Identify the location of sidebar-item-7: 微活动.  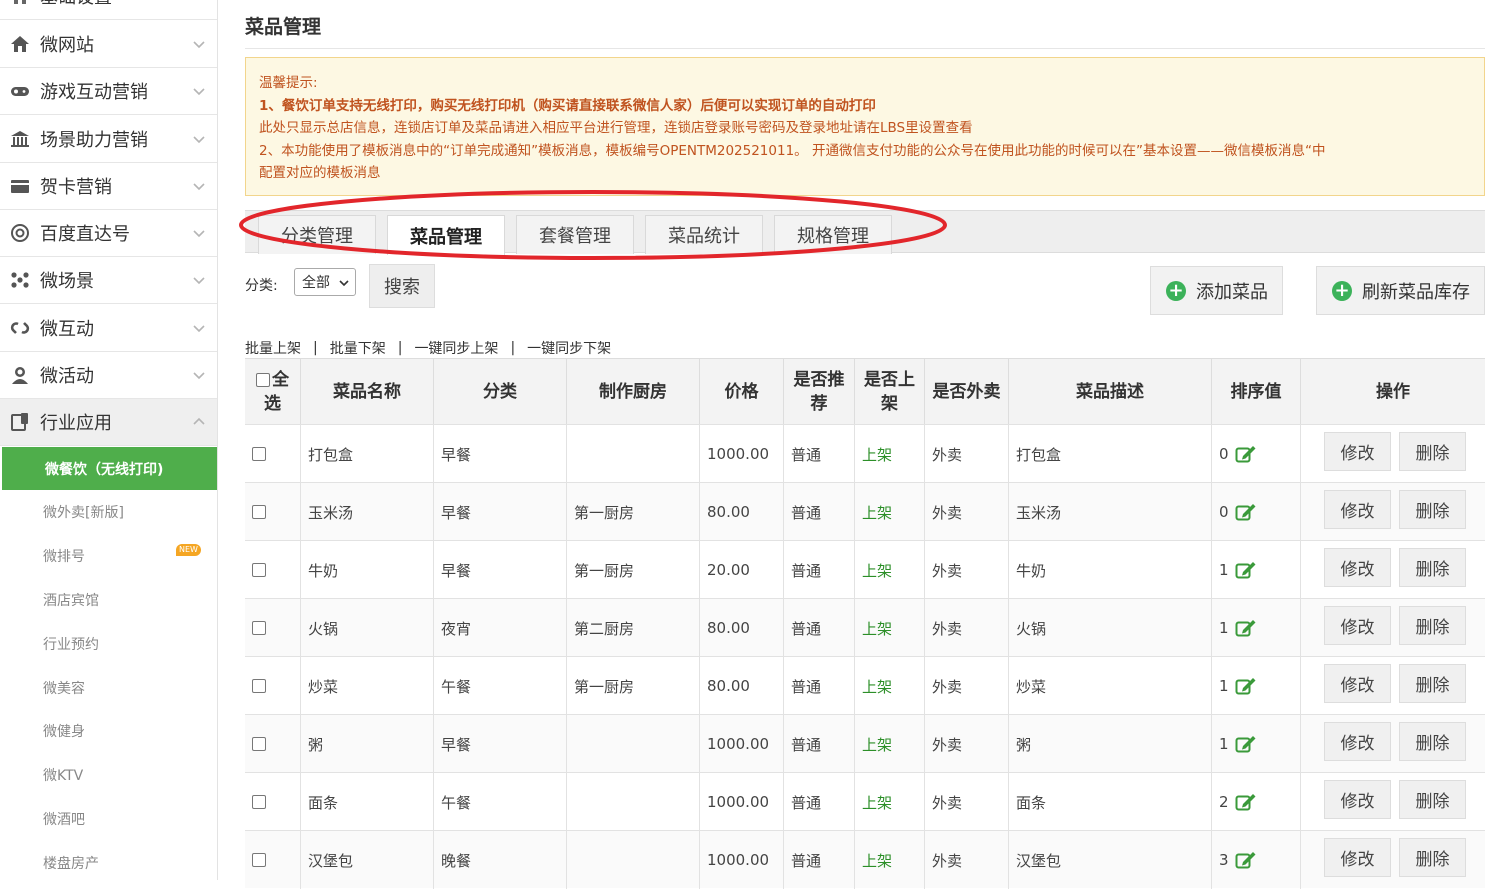
(108, 375).